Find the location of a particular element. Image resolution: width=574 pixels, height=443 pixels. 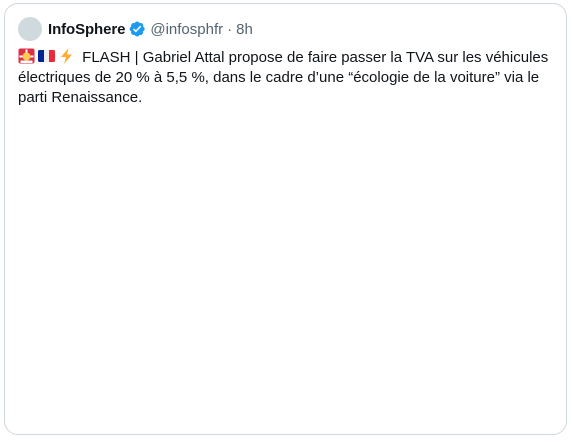

france-flag-icon is located at coordinates (46, 56).